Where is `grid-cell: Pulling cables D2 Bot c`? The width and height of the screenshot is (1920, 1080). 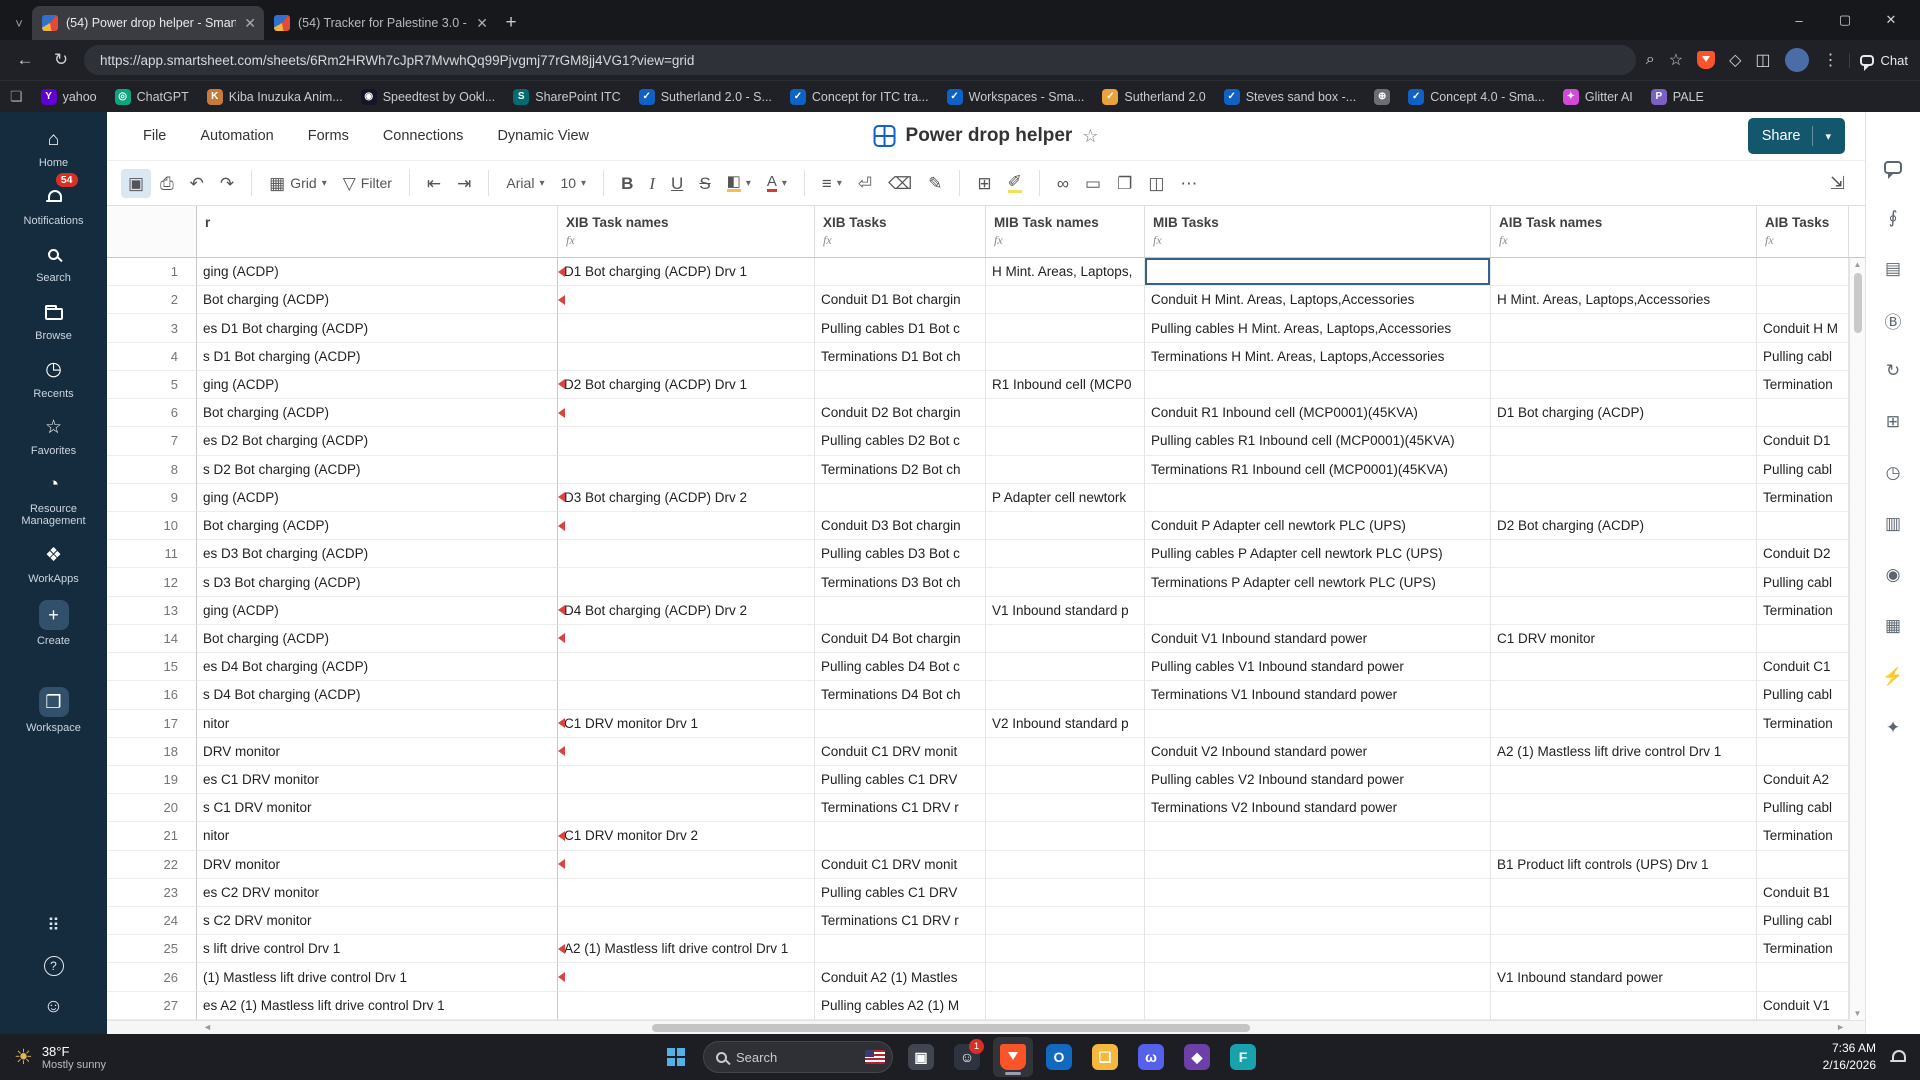 grid-cell: Pulling cables D2 Bot c is located at coordinates (900, 441).